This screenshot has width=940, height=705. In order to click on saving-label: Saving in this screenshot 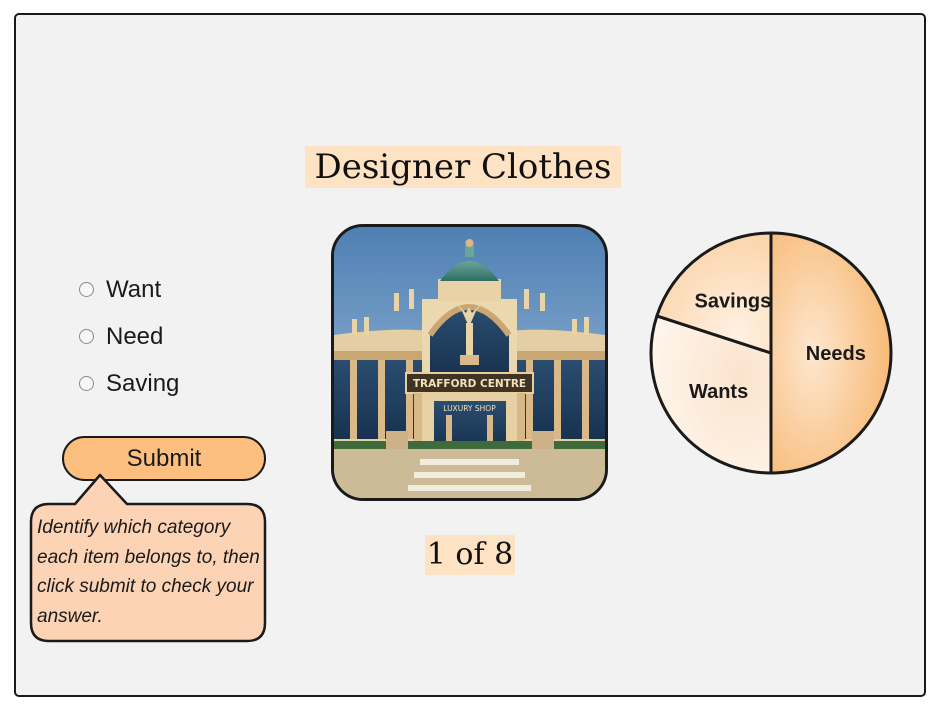, I will do `click(143, 383)`.